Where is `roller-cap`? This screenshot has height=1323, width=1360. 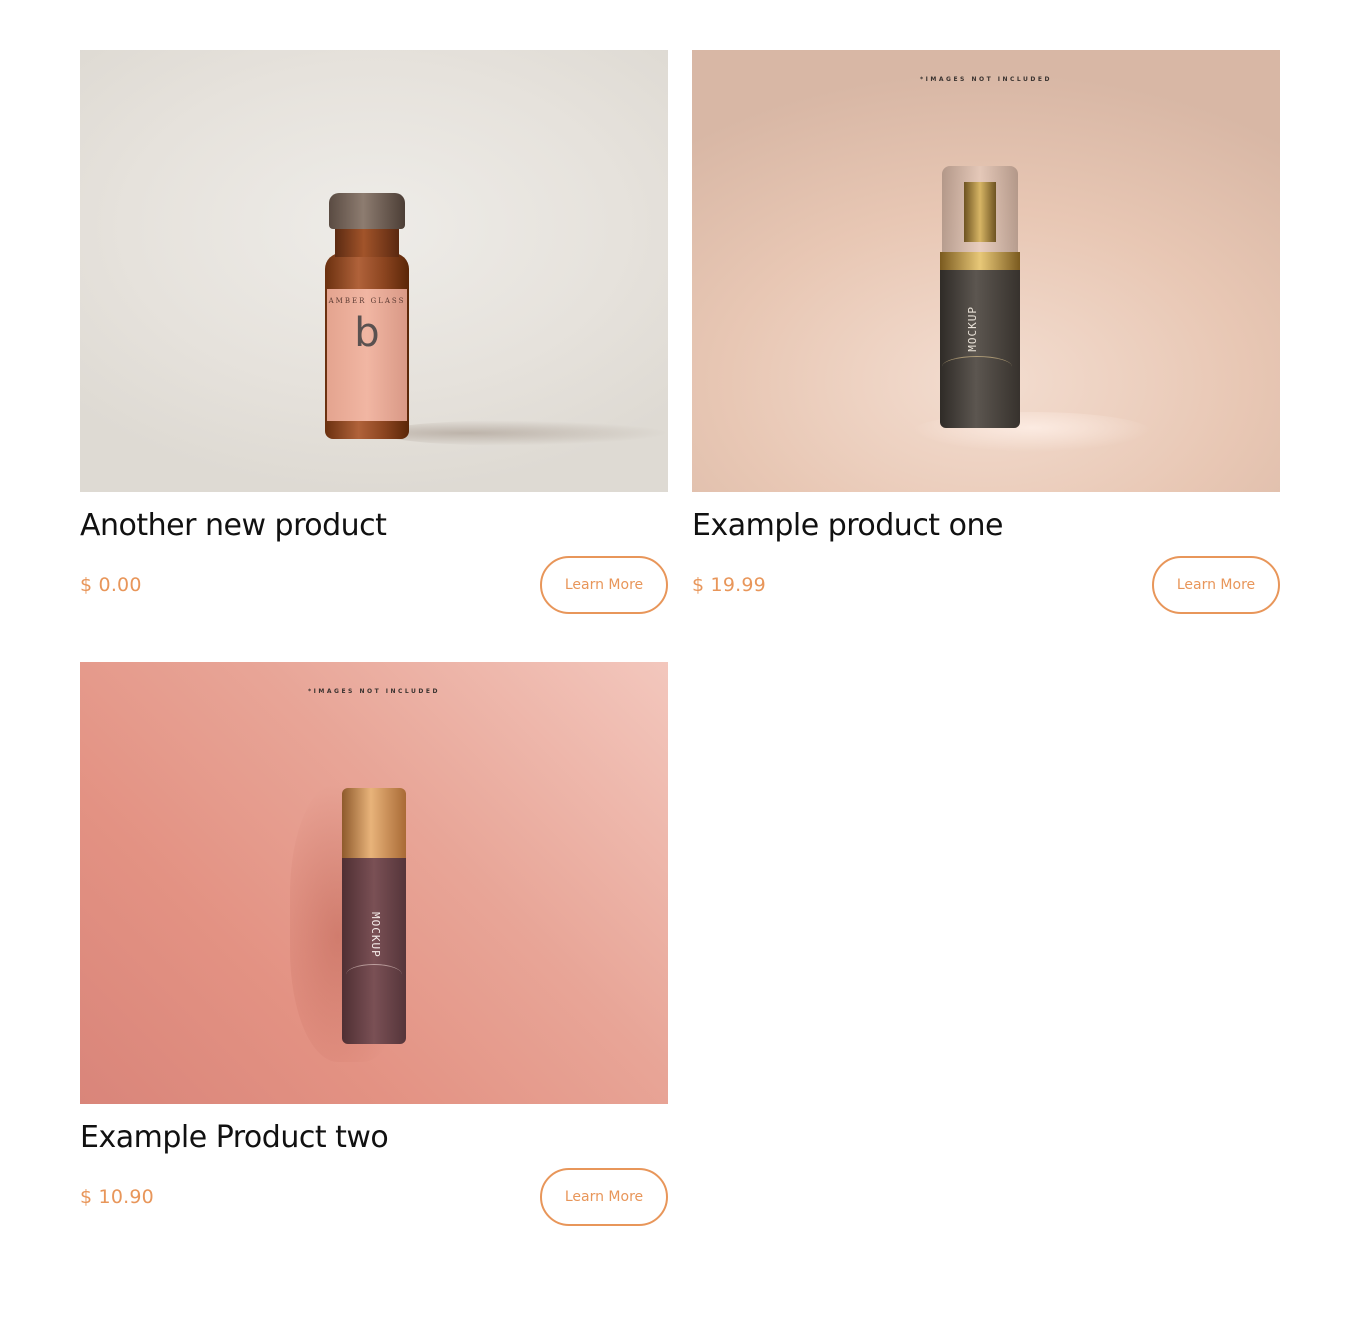 roller-cap is located at coordinates (374, 823).